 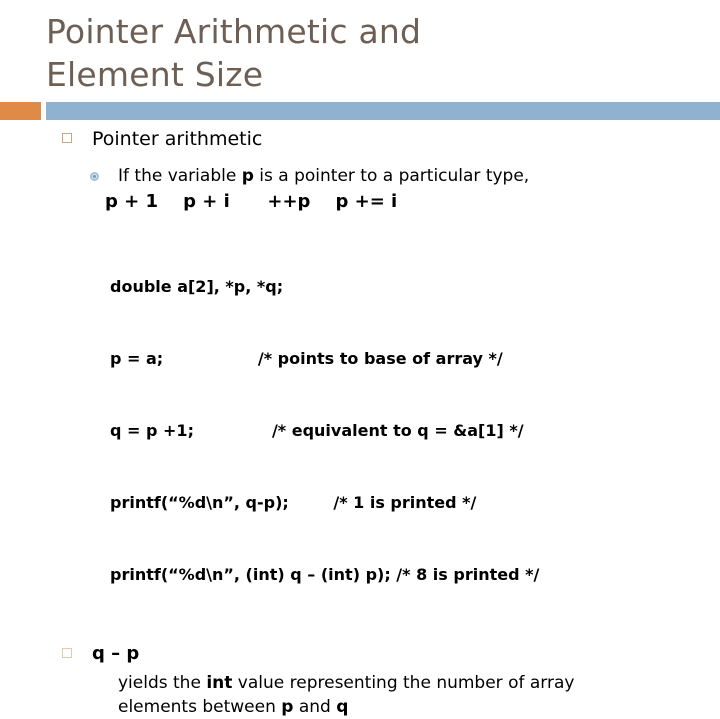 What do you see at coordinates (251, 201) in the screenshot?
I see `pointer-expressions-line: p + 1 p + i ++p p += i` at bounding box center [251, 201].